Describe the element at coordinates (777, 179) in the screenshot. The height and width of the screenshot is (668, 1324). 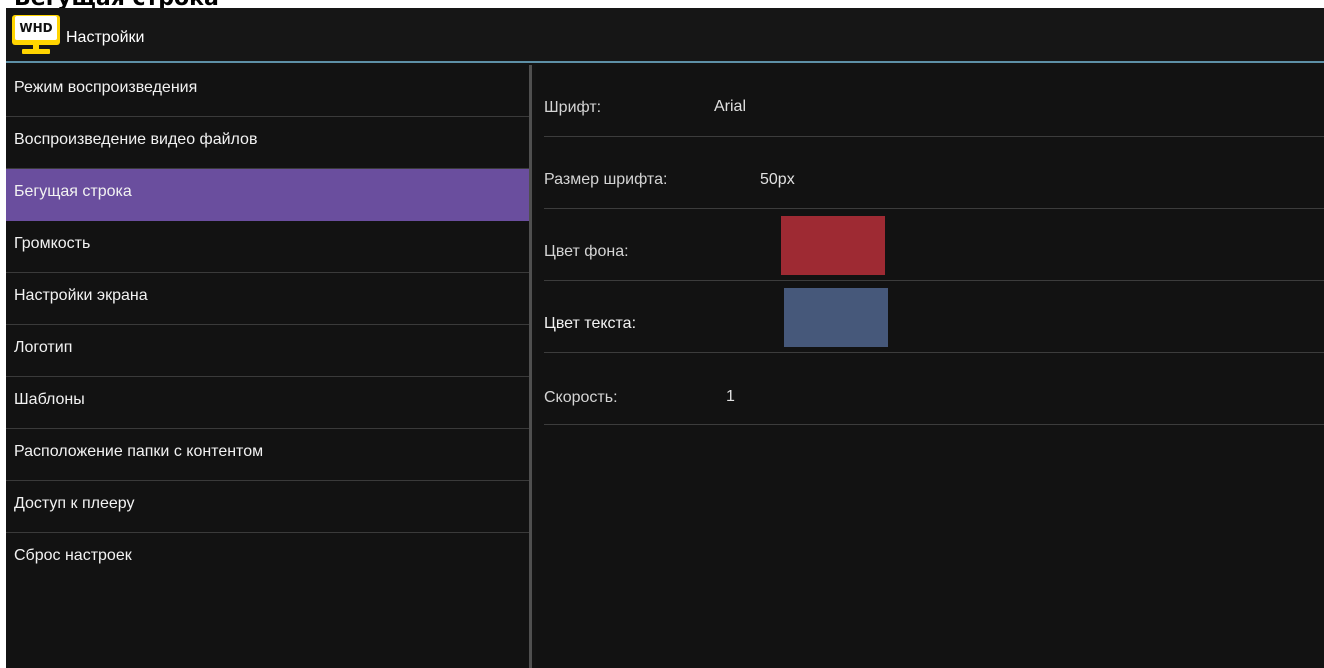
I see `font-size-value: 50px` at that location.